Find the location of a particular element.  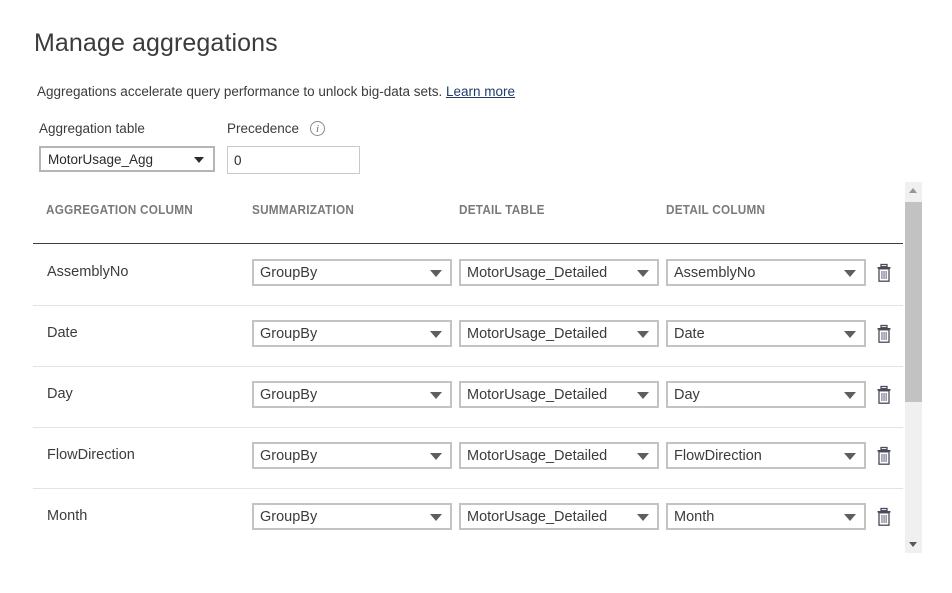

precedence-label: Precedence is located at coordinates (263, 128).